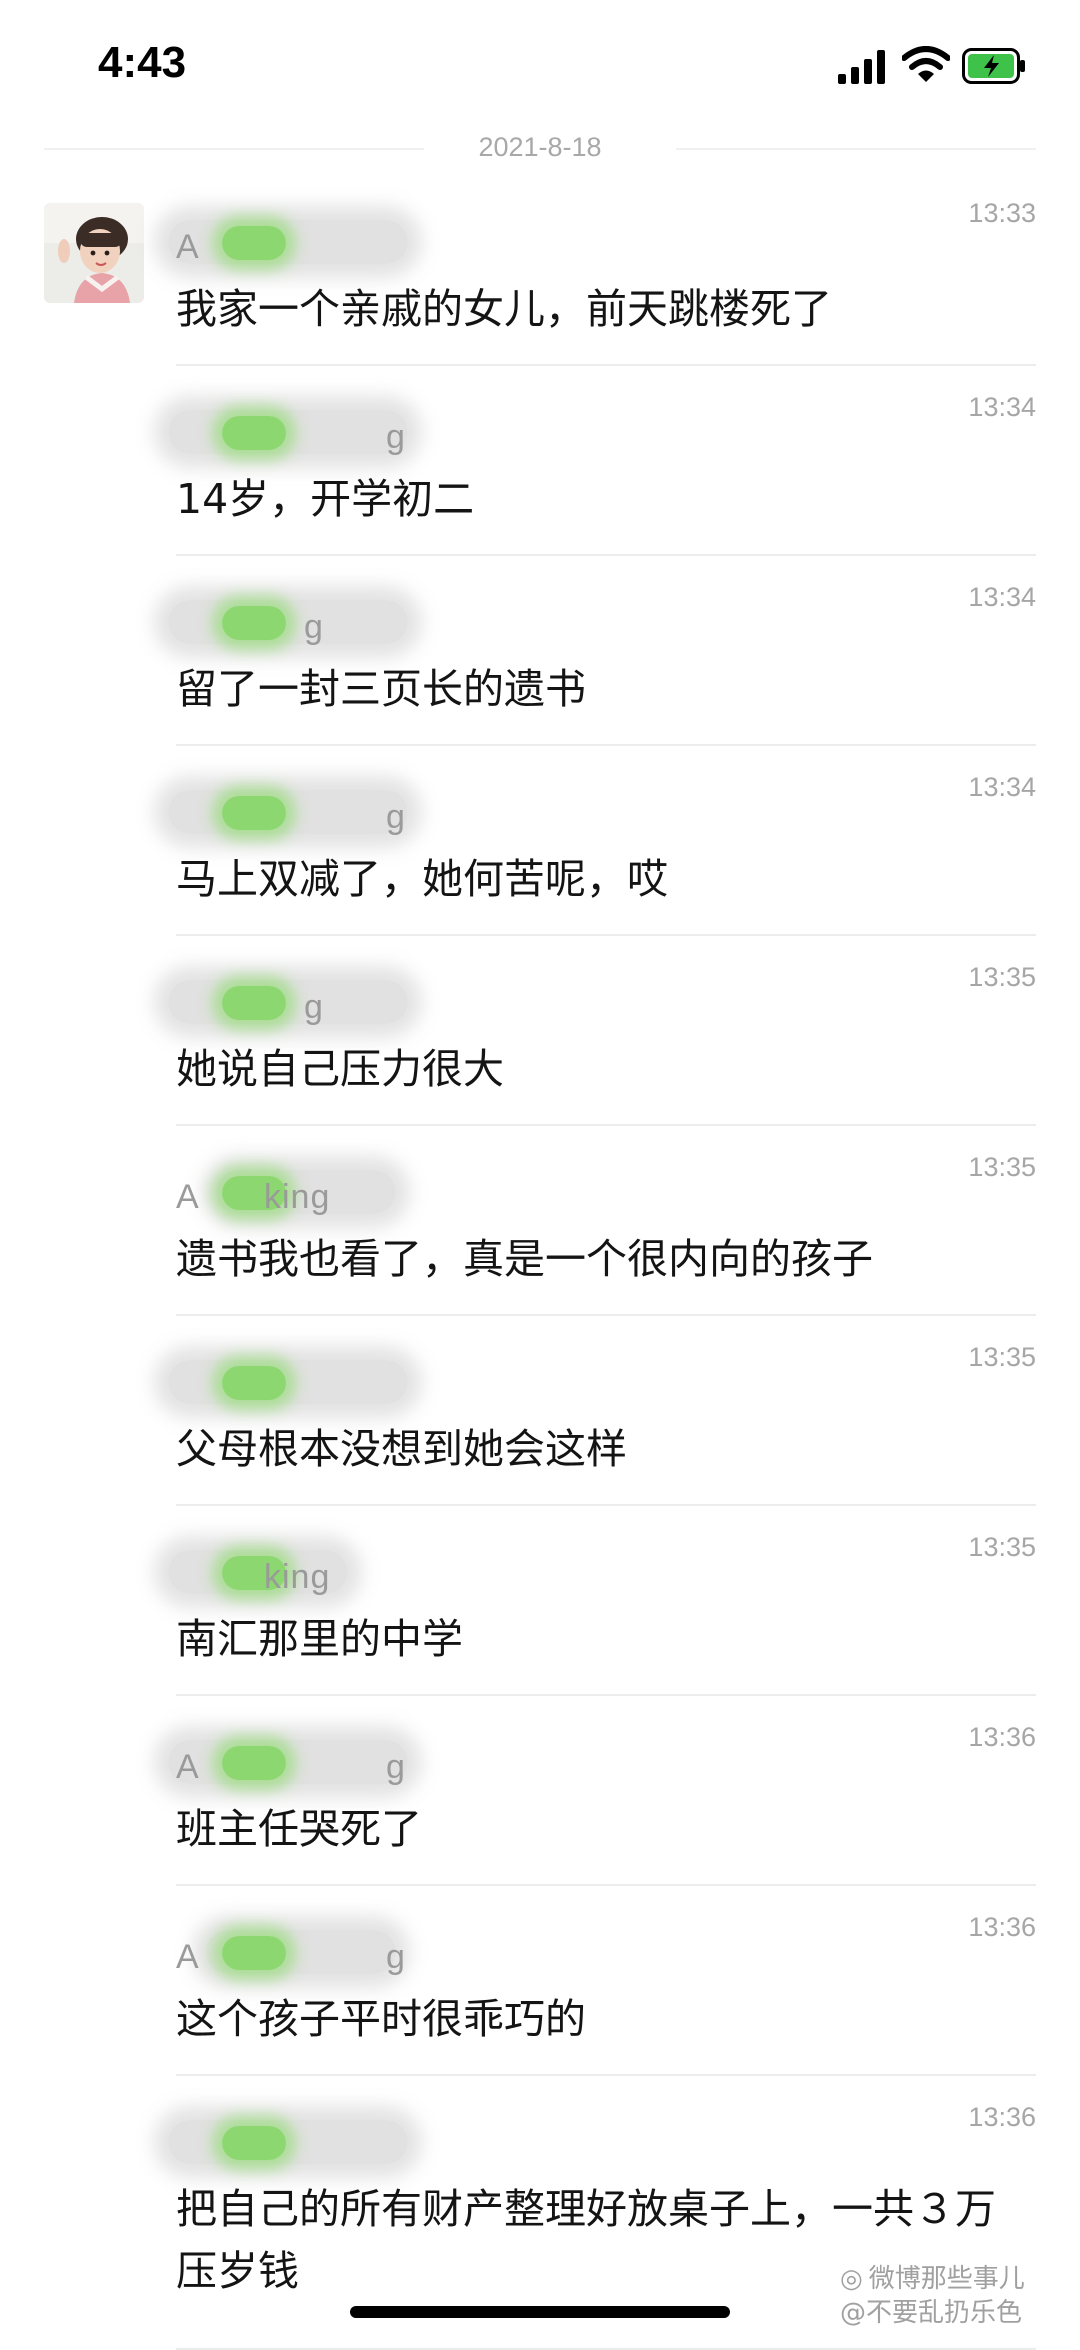 This screenshot has width=1080, height=2350. I want to click on message-item: A g 13:36 班主任哭死了, so click(602, 1791).